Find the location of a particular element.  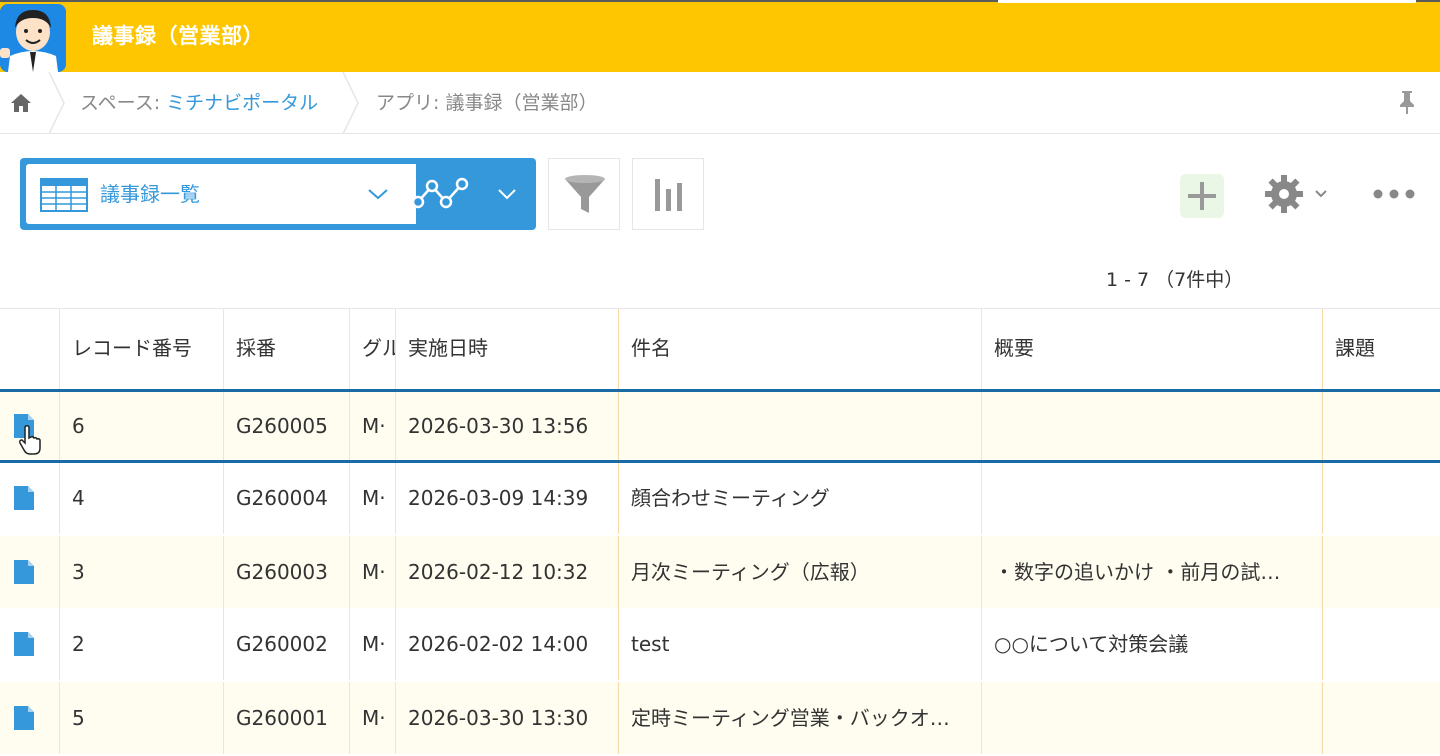

breadcrumb-space: スペース: ミチナビポータル is located at coordinates (199, 103).